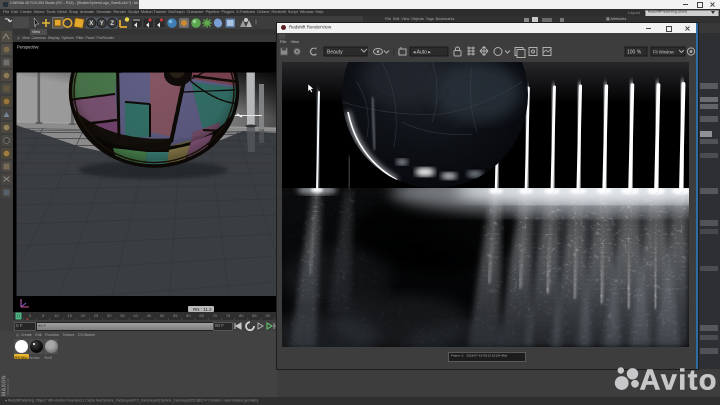 This screenshot has width=720, height=405. I want to click on svg-text: Perspective, so click(28, 46).